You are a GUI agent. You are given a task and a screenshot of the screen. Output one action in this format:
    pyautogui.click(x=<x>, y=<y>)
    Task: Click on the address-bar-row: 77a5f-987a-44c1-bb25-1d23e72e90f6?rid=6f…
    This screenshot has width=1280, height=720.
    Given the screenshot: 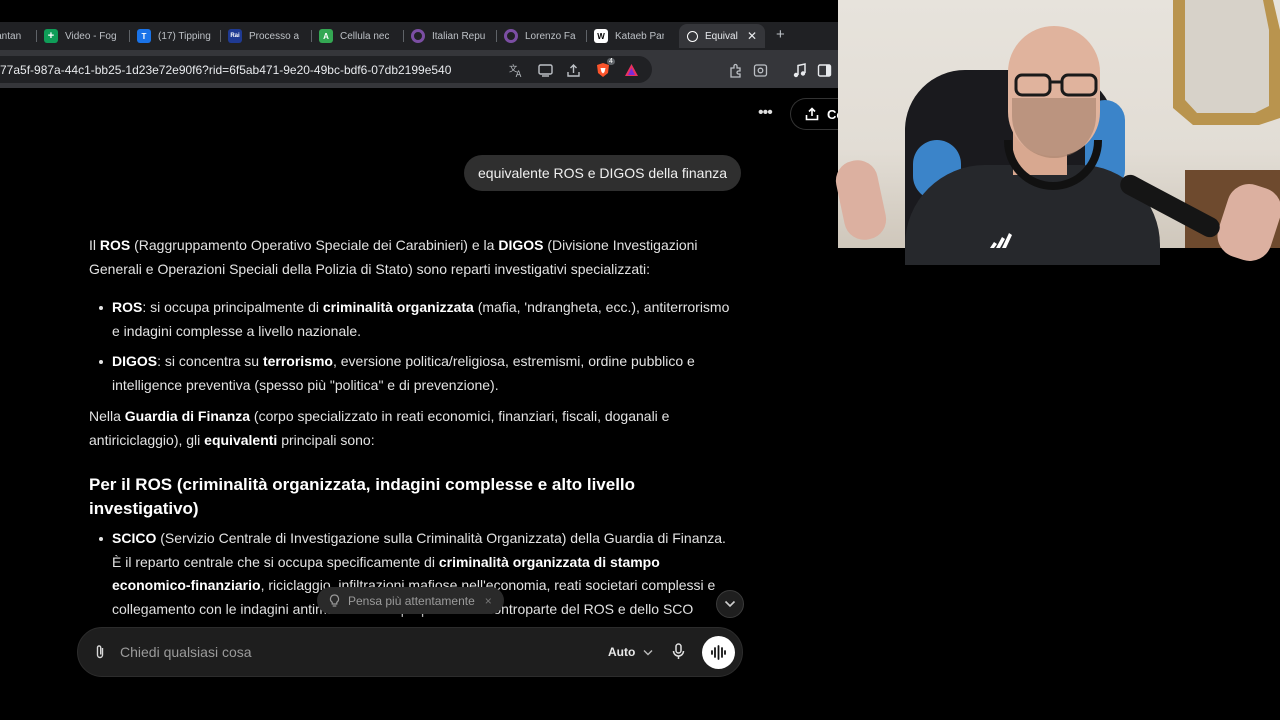 What is the action you would take?
    pyautogui.click(x=419, y=69)
    